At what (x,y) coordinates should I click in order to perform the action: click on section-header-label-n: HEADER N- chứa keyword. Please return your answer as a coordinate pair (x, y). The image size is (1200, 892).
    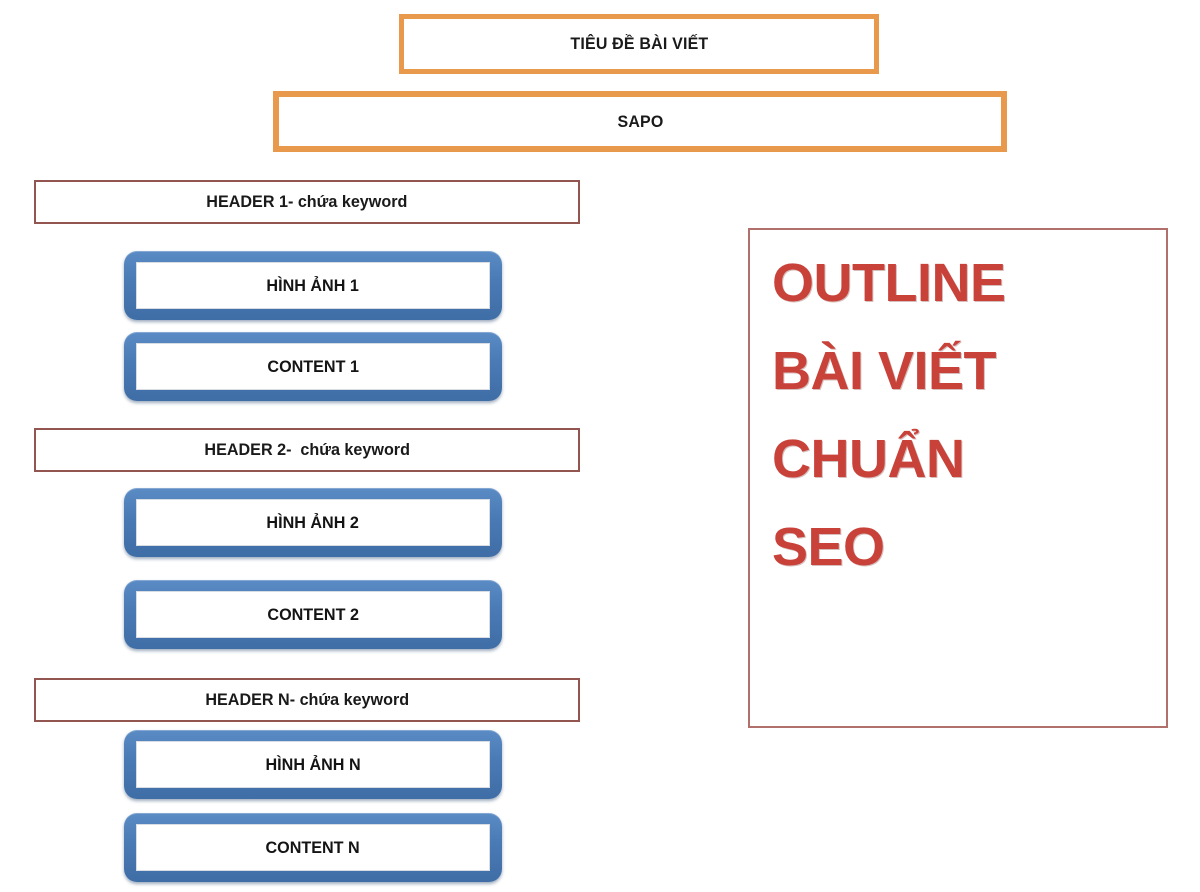
    Looking at the image, I should click on (307, 699).